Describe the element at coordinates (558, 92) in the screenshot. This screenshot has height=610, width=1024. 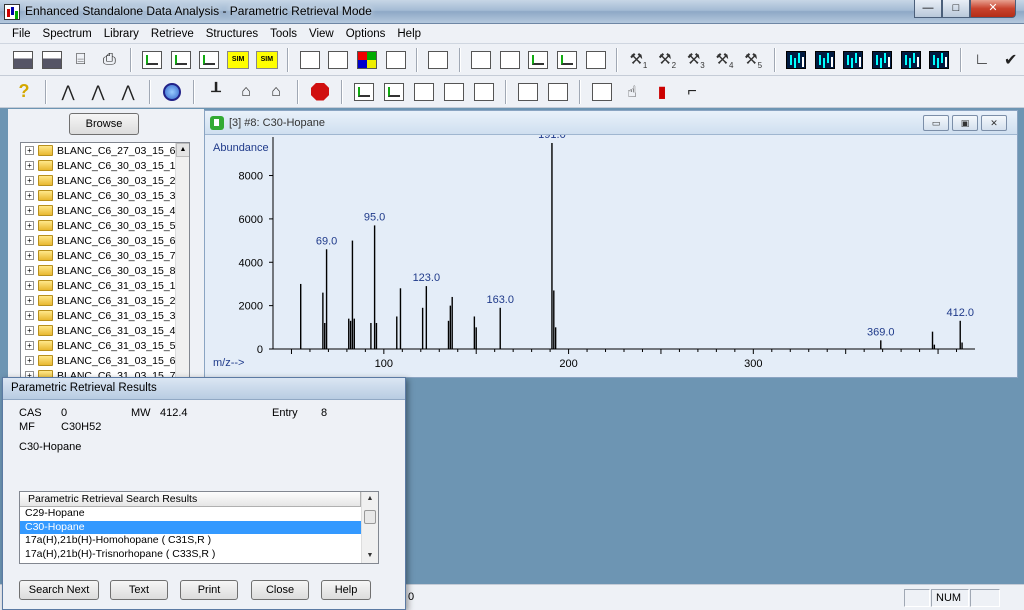
I see `report-2-button` at that location.